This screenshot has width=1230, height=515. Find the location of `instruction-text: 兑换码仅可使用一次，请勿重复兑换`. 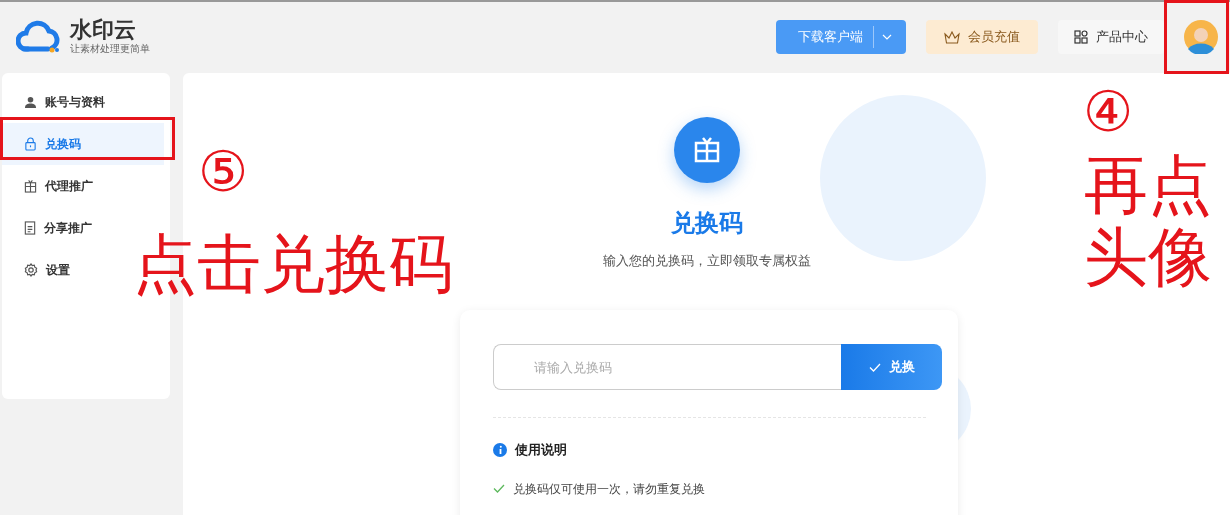

instruction-text: 兑换码仅可使用一次，请勿重复兑换 is located at coordinates (609, 489).